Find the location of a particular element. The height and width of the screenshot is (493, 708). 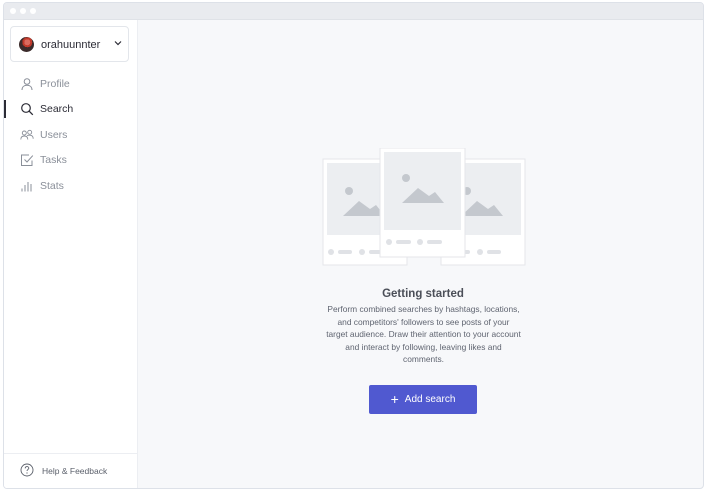

stats-icon is located at coordinates (26, 187).